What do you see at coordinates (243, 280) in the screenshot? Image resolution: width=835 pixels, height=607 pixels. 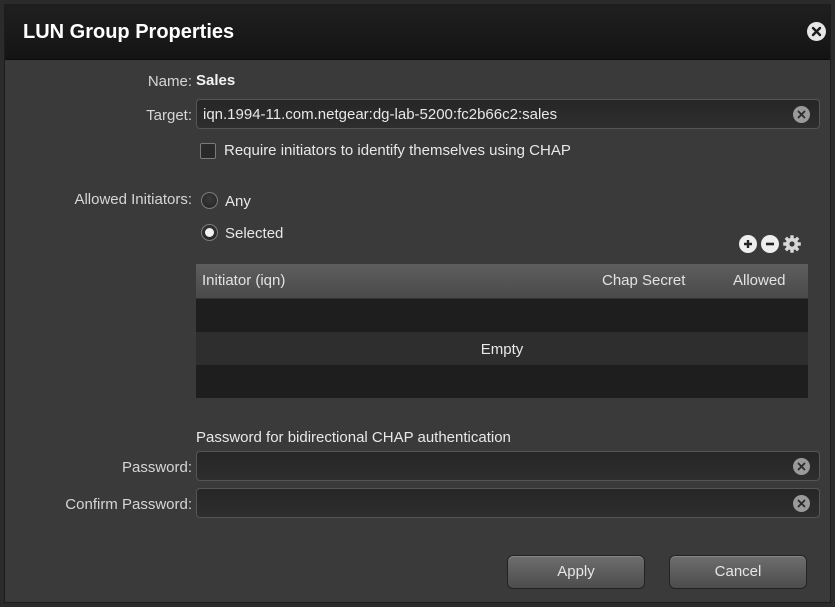 I see `column-header-initiator: Initiator (iqn)` at bounding box center [243, 280].